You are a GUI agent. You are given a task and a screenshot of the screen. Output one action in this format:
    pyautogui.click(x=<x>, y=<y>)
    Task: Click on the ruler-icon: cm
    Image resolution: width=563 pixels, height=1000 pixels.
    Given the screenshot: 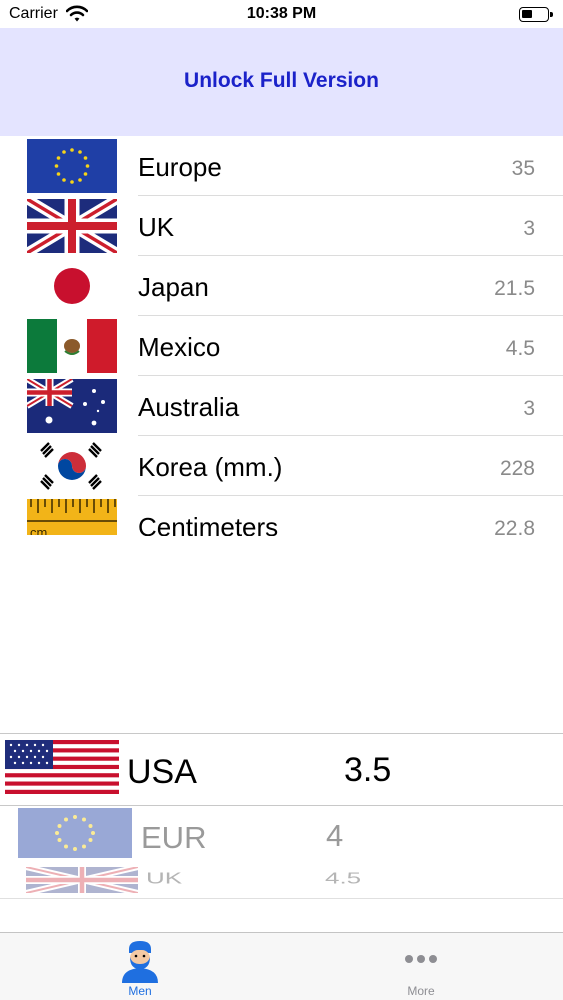 What is the action you would take?
    pyautogui.click(x=72, y=517)
    